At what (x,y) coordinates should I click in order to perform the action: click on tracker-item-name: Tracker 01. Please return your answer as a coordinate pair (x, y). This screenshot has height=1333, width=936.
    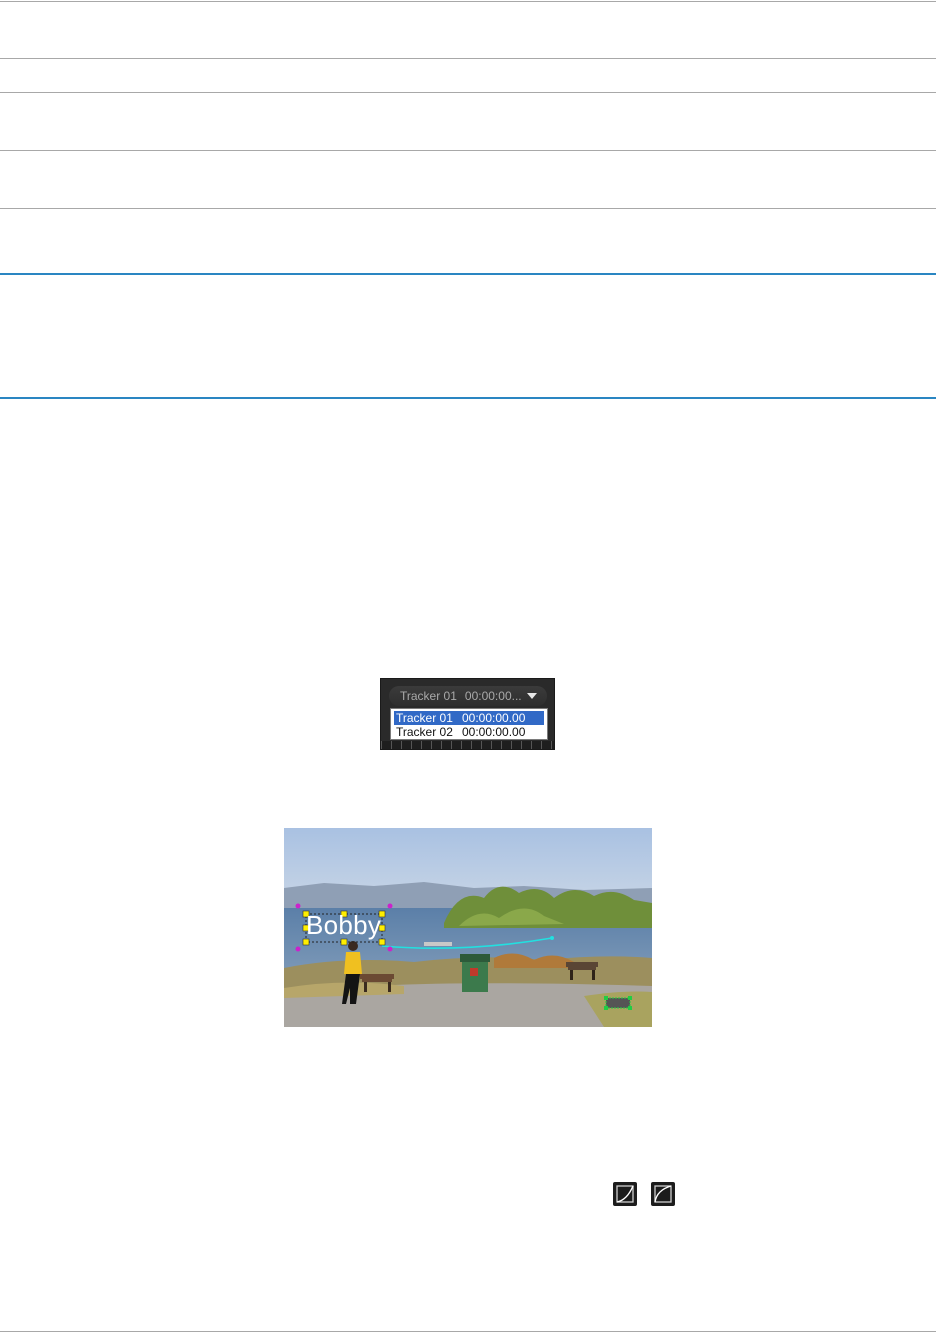
    Looking at the image, I should click on (424, 718).